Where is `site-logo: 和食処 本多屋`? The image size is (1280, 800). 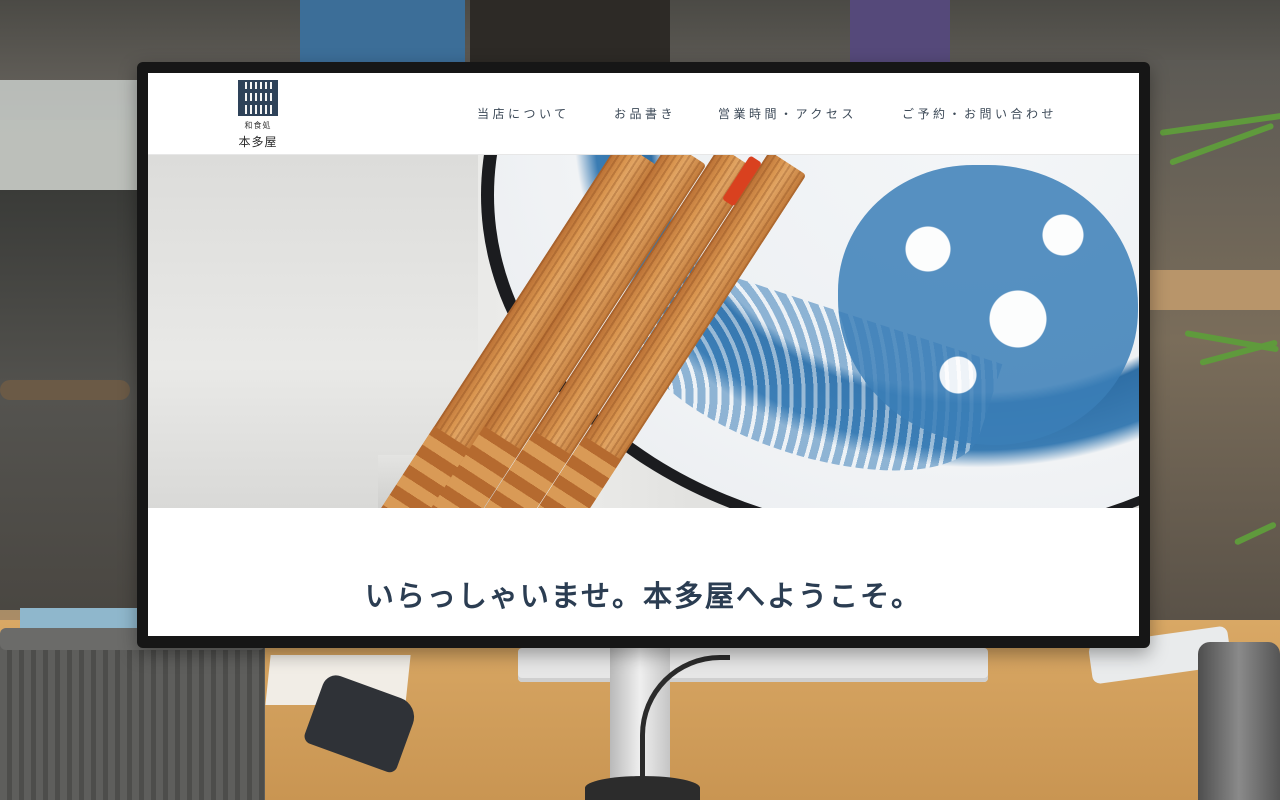
site-logo: 和食処 本多屋 is located at coordinates (258, 115).